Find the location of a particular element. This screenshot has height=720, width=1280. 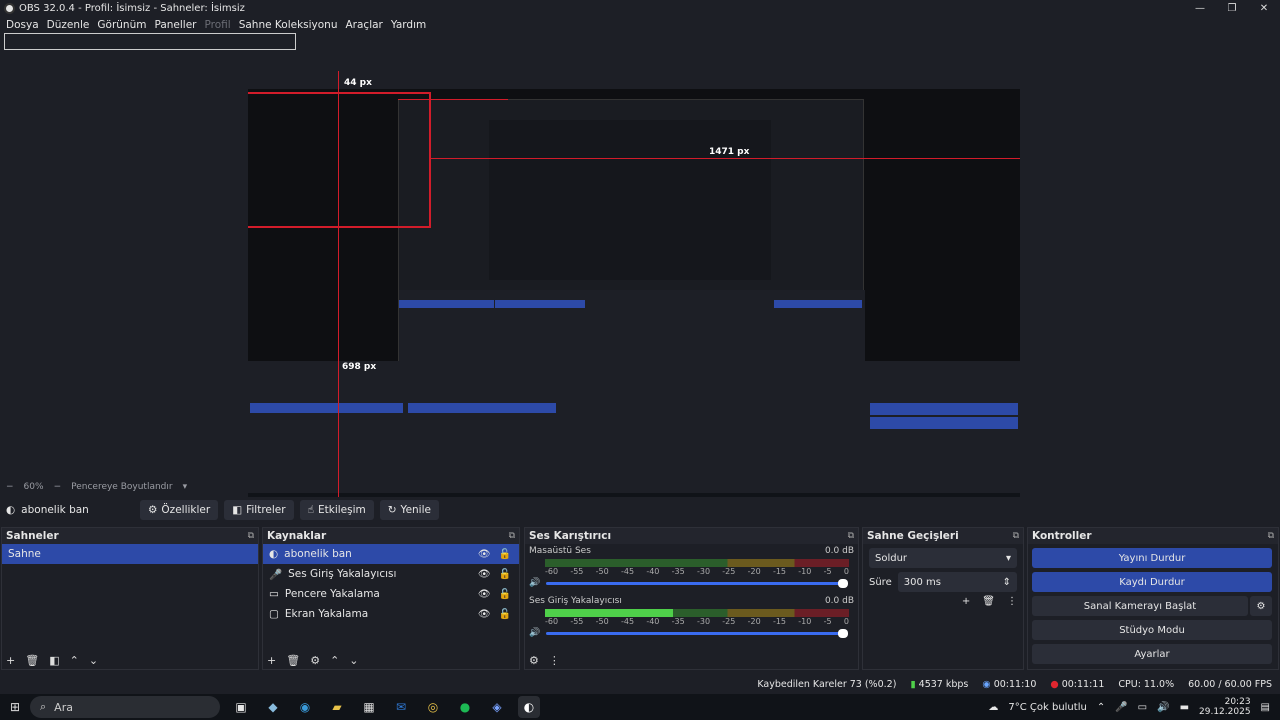

stop-record-button: Kaydı Durdur is located at coordinates (1152, 582).